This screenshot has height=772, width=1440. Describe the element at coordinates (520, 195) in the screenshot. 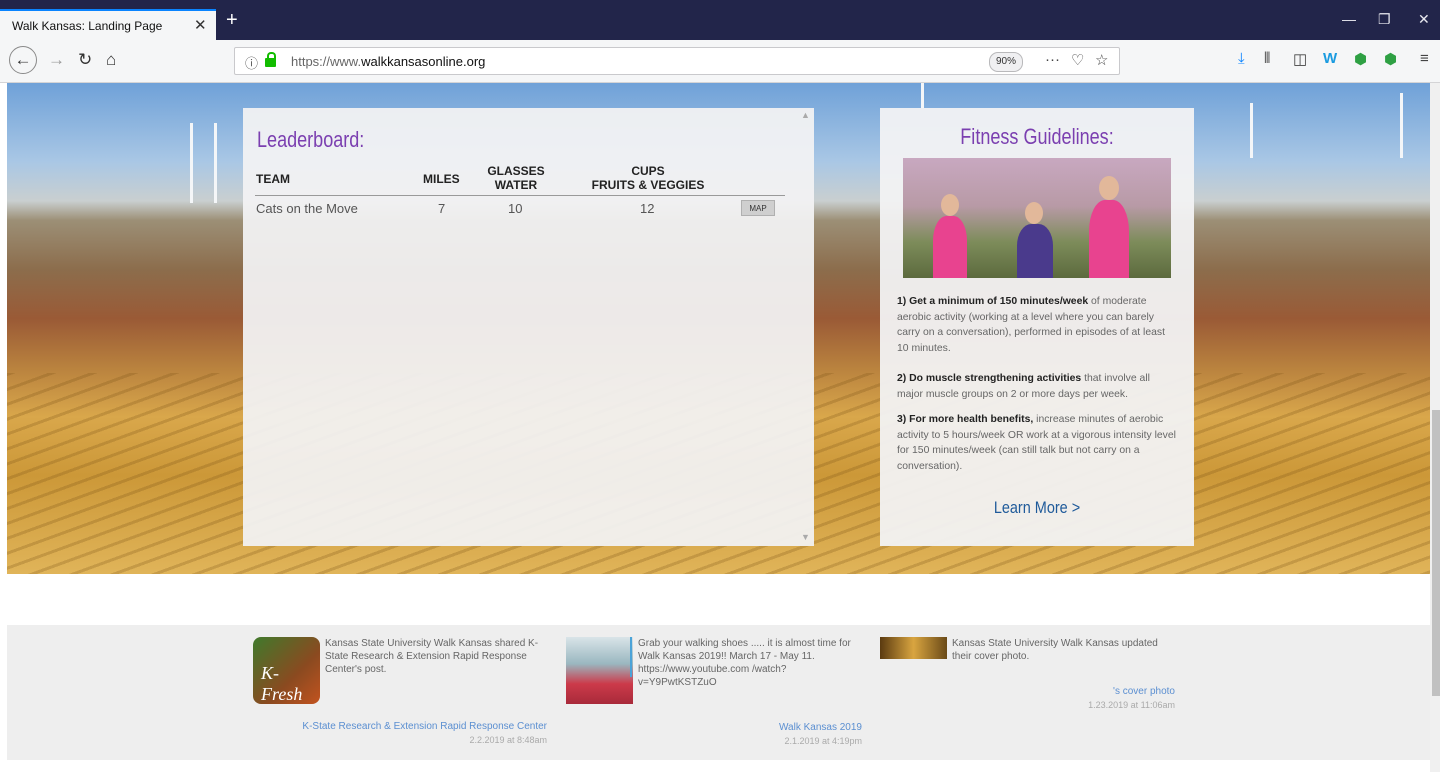

I see `header-divider` at that location.